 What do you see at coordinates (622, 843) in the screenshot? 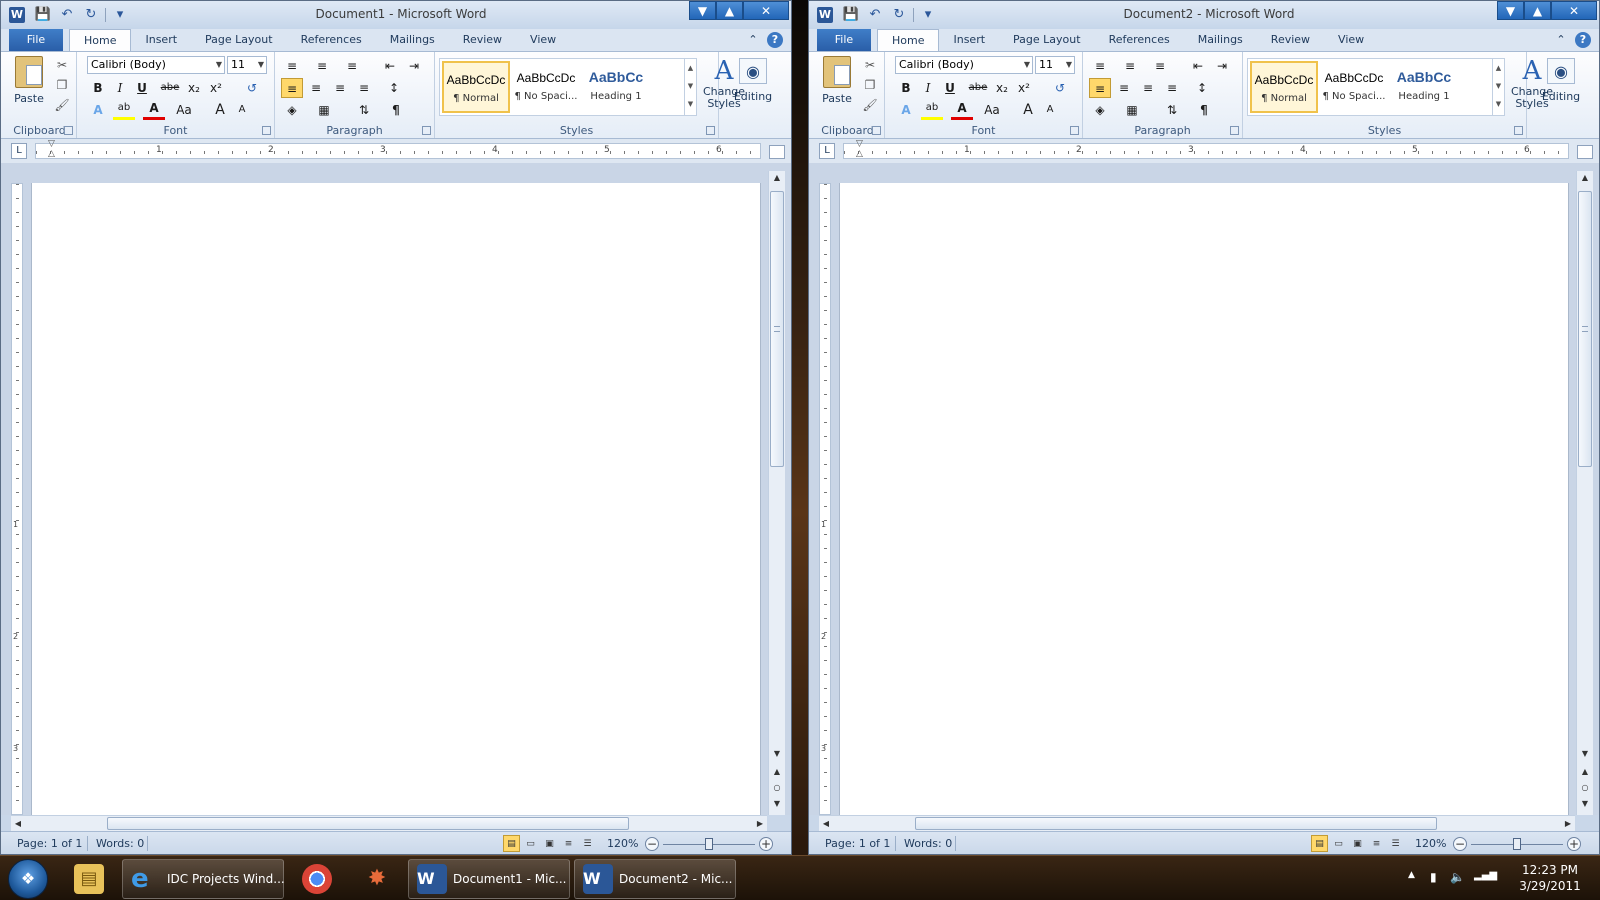
I see `zoom-level: 120%` at bounding box center [622, 843].